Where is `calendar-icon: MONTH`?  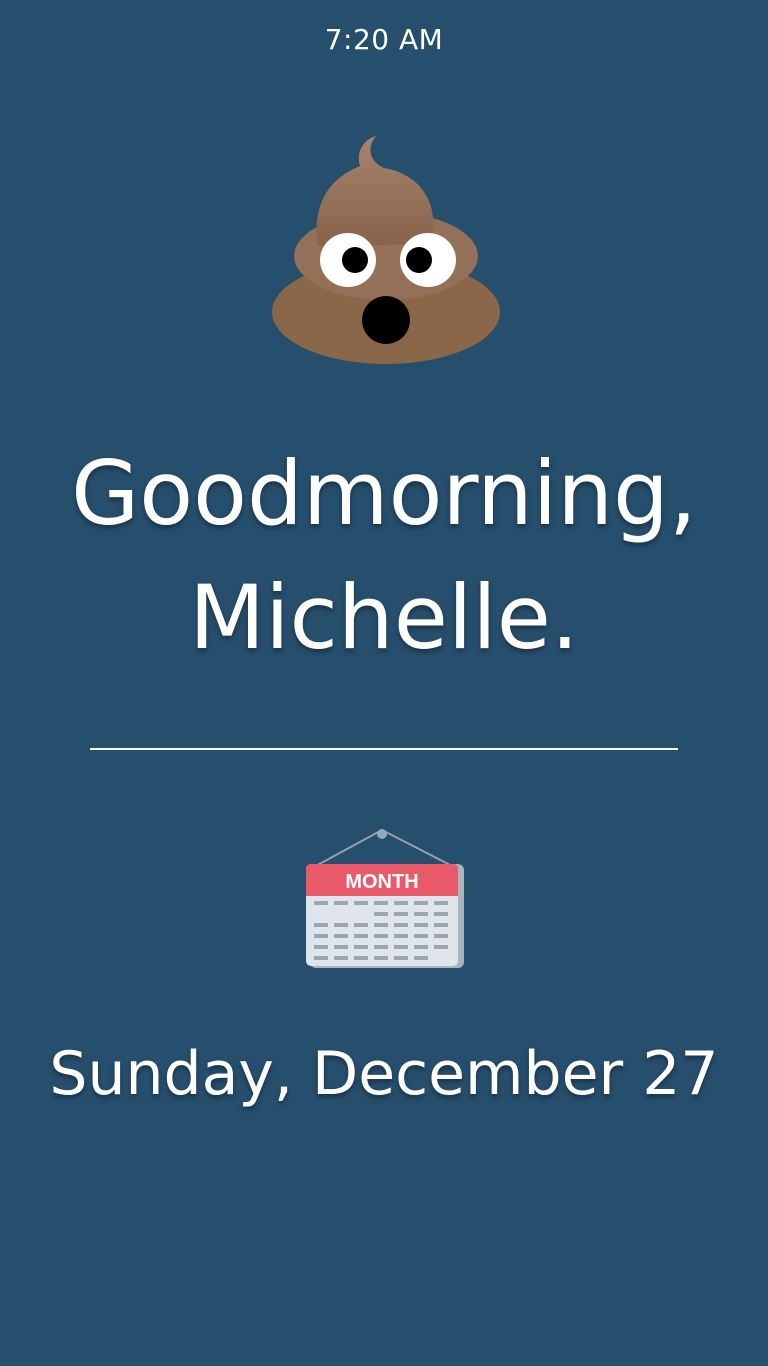 calendar-icon: MONTH is located at coordinates (385, 898).